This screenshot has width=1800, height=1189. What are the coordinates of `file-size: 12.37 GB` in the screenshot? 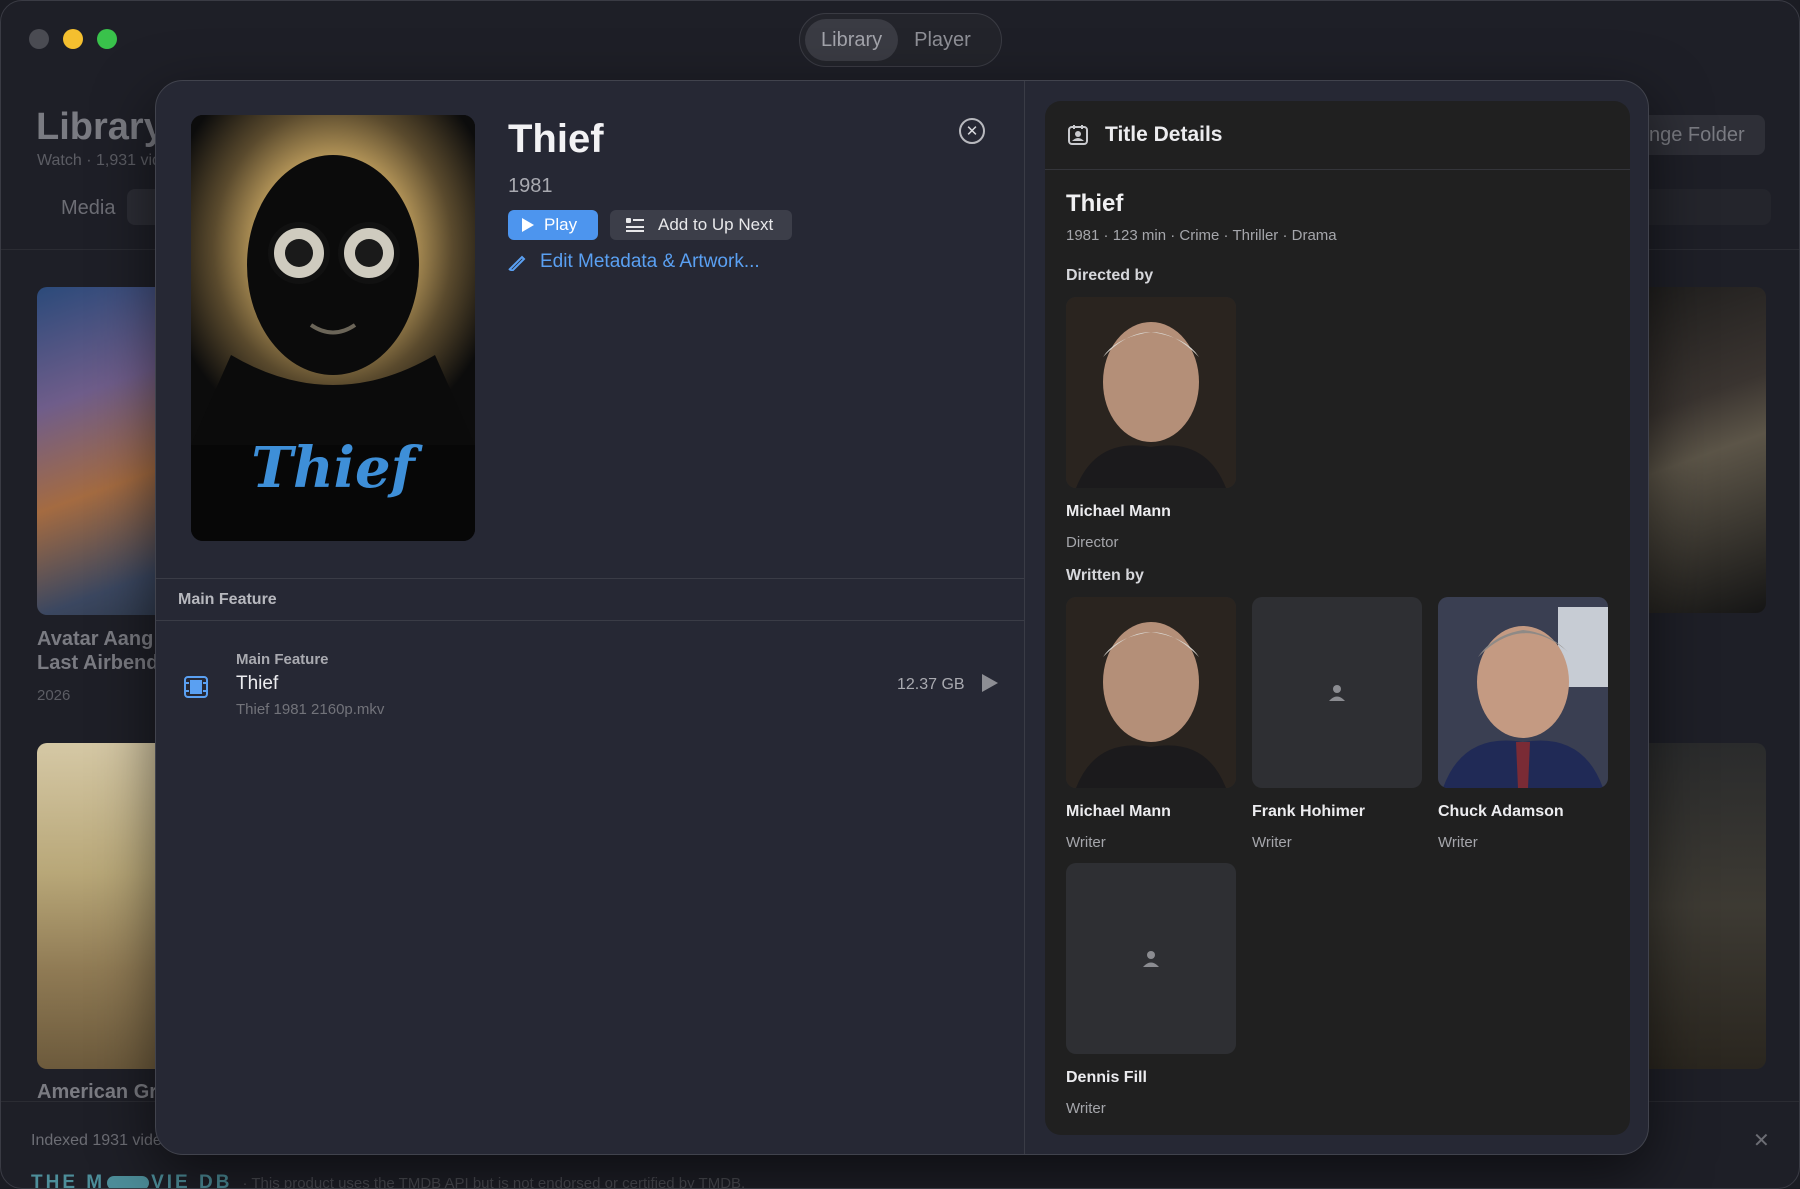 It's located at (931, 684).